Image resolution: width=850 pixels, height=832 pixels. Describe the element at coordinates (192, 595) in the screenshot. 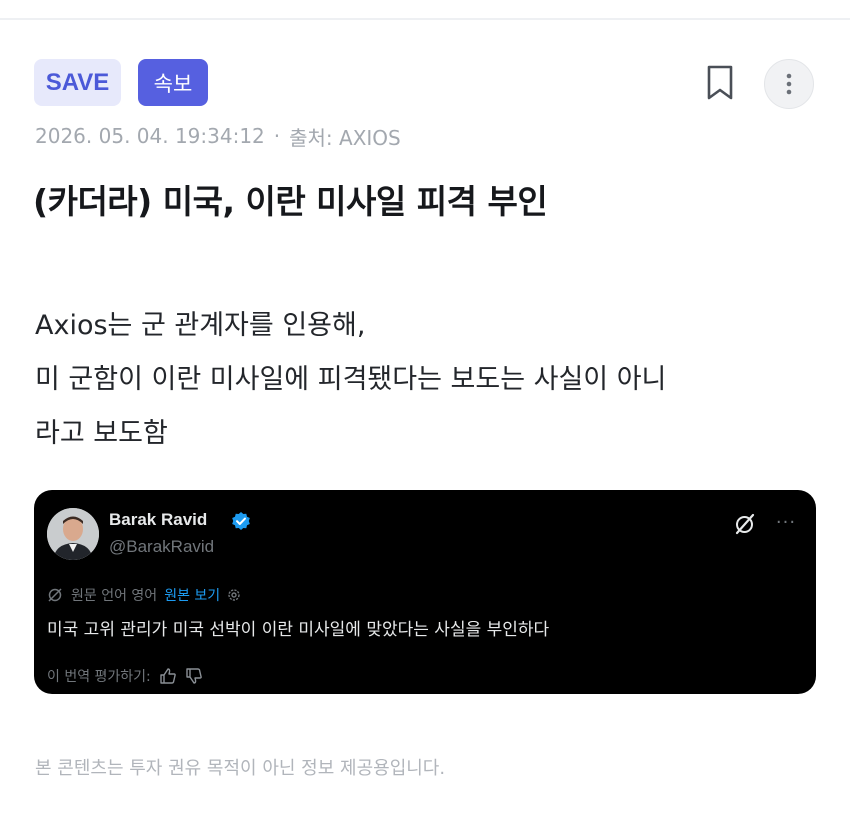

I see `view-original-link: 원본 보기` at that location.